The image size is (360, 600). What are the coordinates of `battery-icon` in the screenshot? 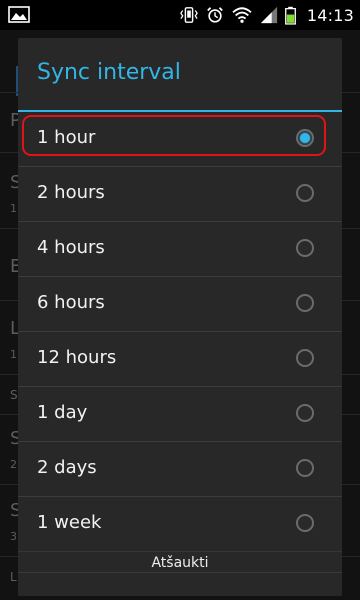 It's located at (290, 15).